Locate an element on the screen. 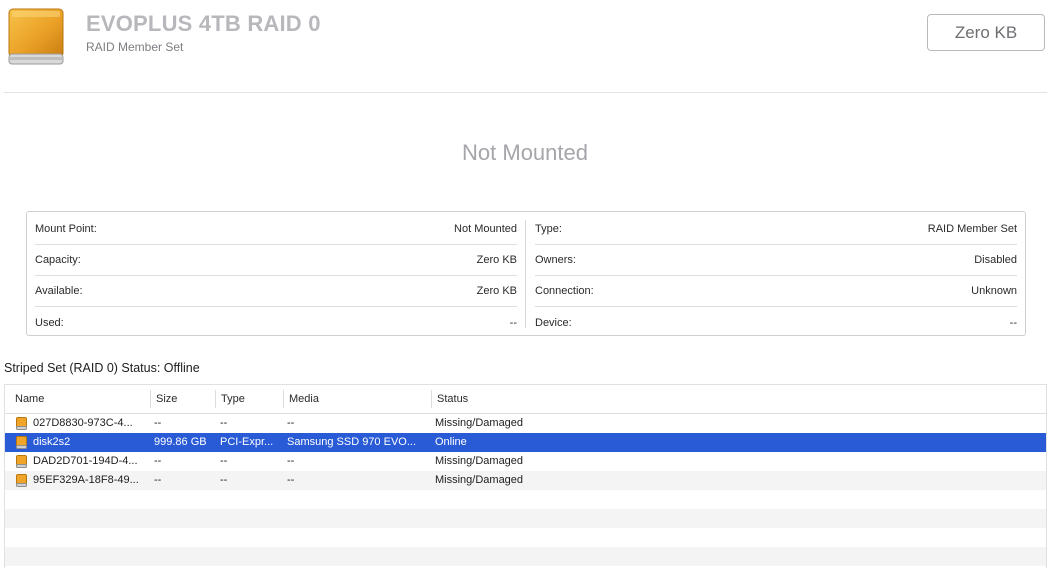 The width and height of the screenshot is (1063, 568). mount-status-text: Not Mounted is located at coordinates (525, 152).